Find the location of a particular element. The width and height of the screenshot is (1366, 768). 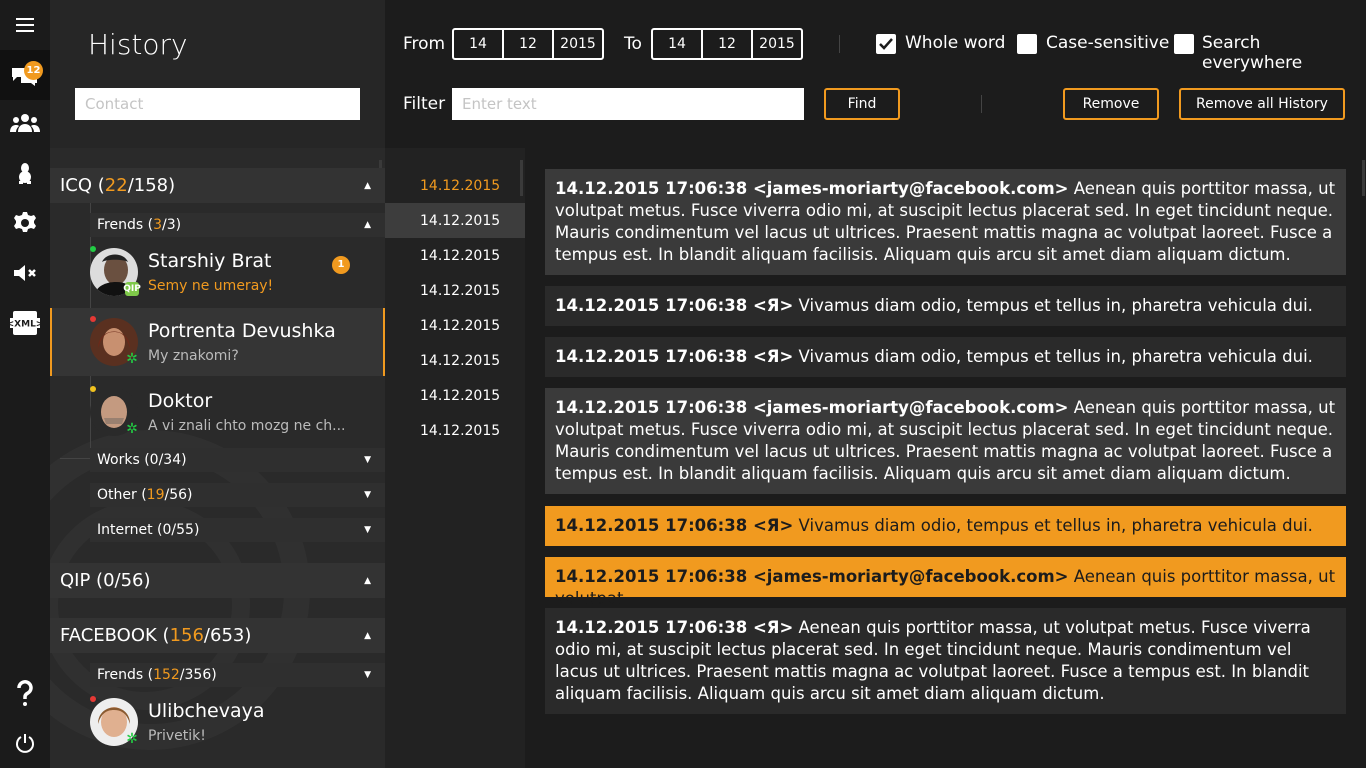

group-internet: Internet (0/55) ▼ is located at coordinates (237, 530).